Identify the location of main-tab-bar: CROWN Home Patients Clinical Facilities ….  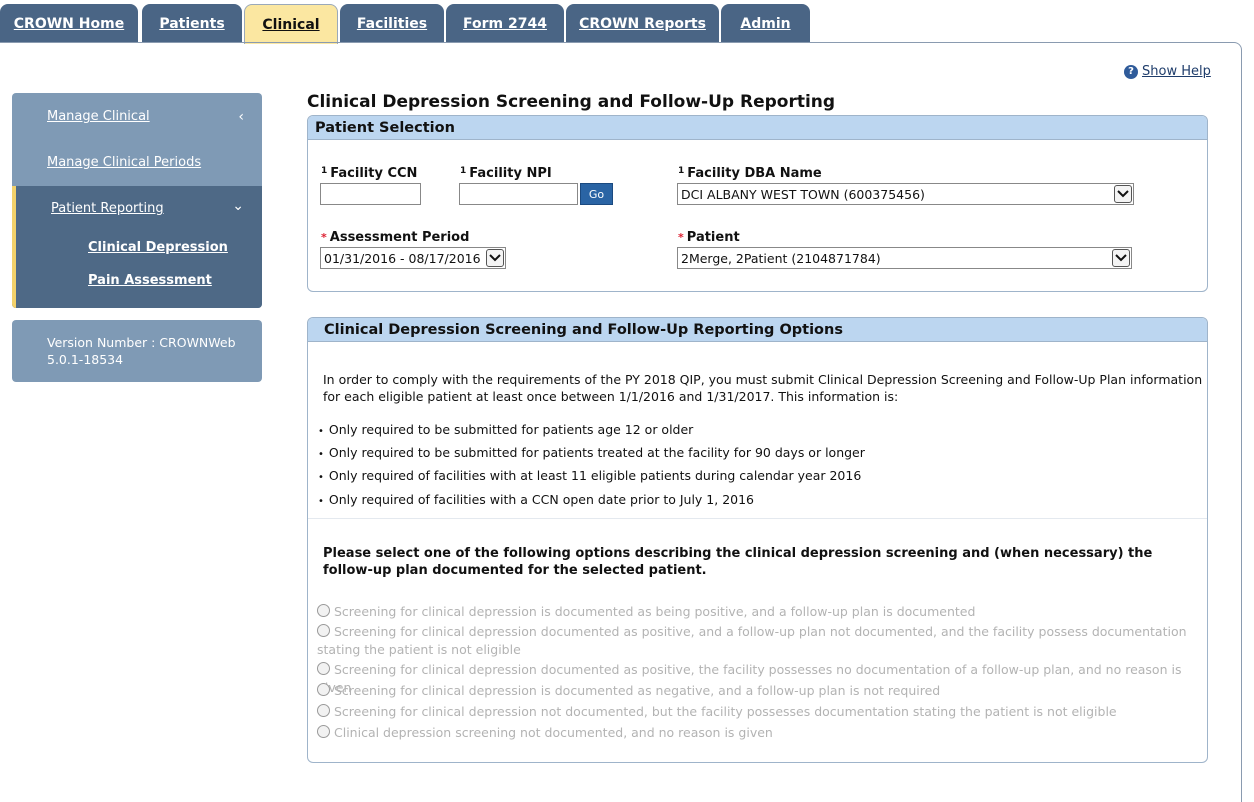
(627, 22).